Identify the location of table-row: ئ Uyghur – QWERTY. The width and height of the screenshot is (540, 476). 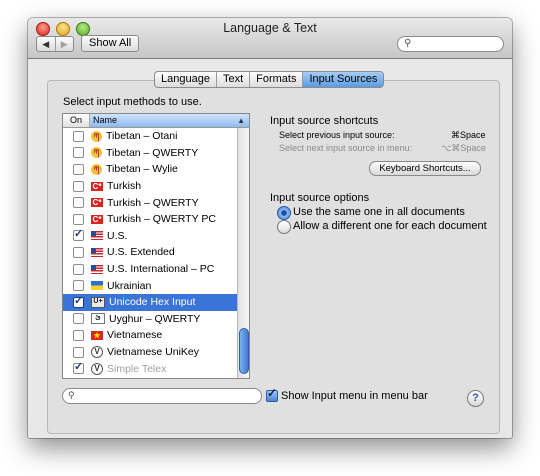
(150, 319).